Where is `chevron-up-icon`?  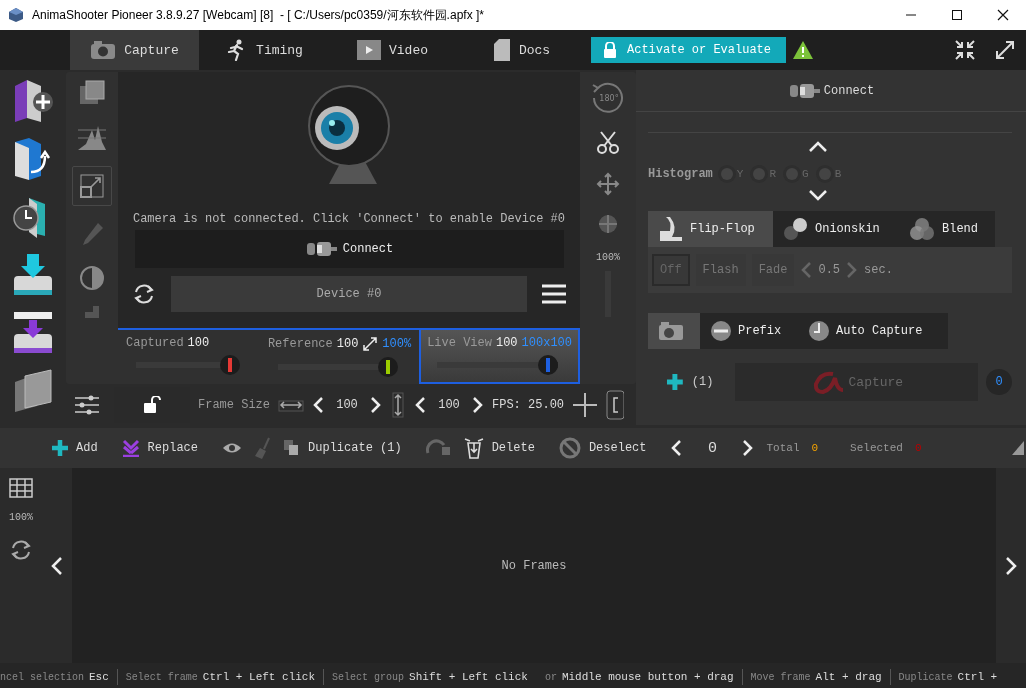 chevron-up-icon is located at coordinates (818, 147).